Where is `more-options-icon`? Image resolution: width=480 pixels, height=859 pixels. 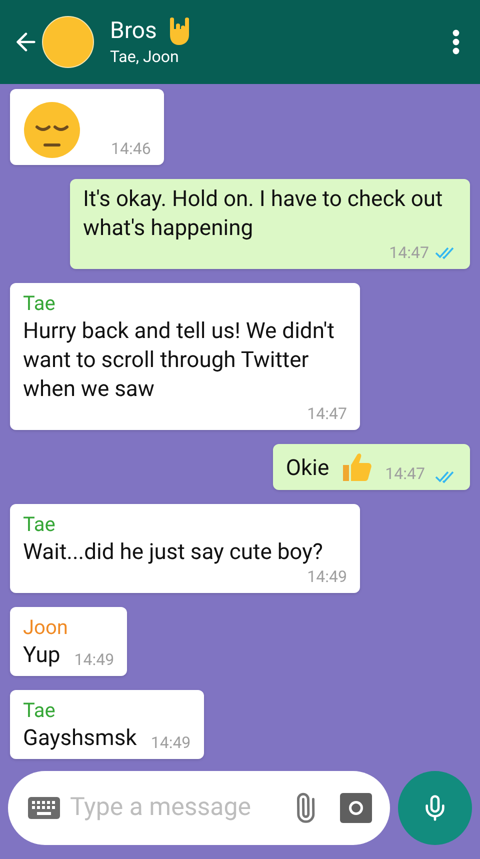 more-options-icon is located at coordinates (456, 42).